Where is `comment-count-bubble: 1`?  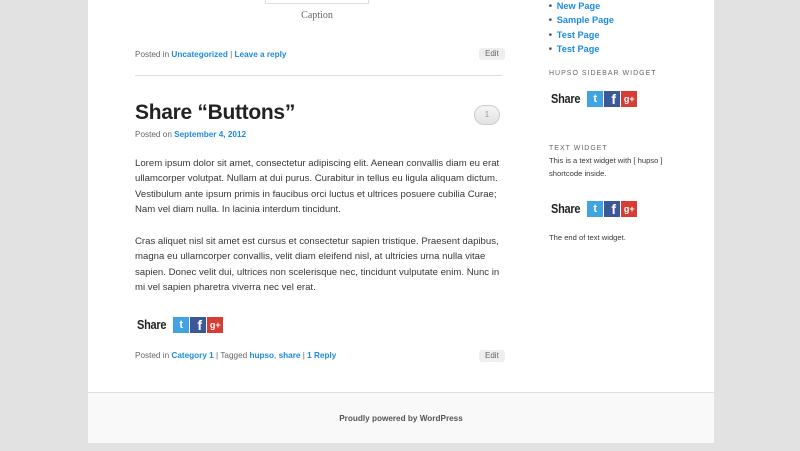
comment-count-bubble: 1 is located at coordinates (487, 115).